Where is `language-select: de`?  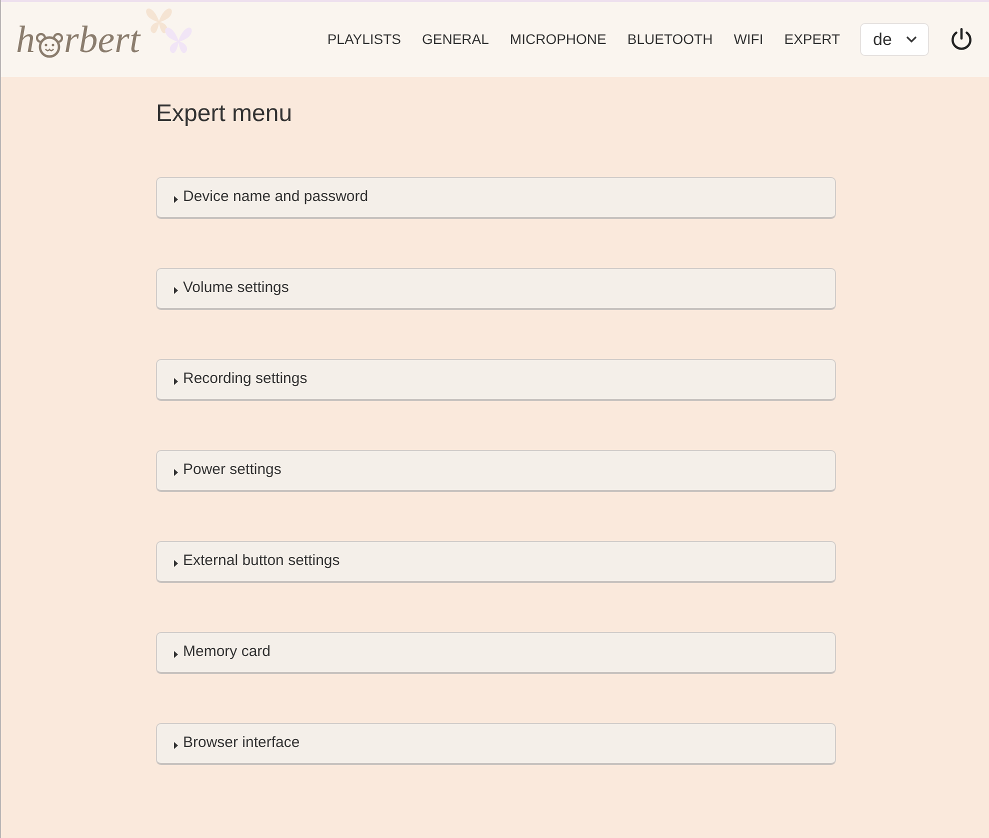
language-select: de is located at coordinates (894, 39).